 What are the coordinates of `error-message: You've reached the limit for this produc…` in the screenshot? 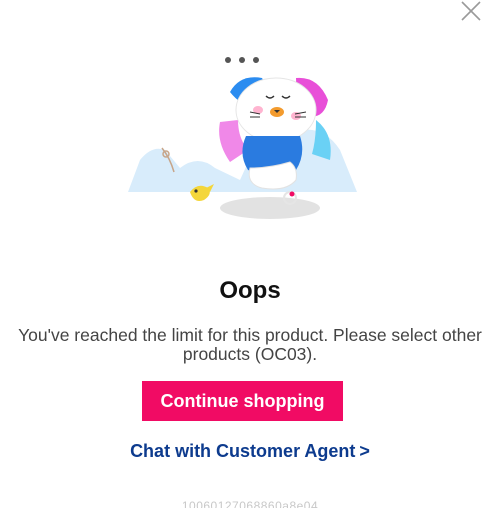 It's located at (250, 344).